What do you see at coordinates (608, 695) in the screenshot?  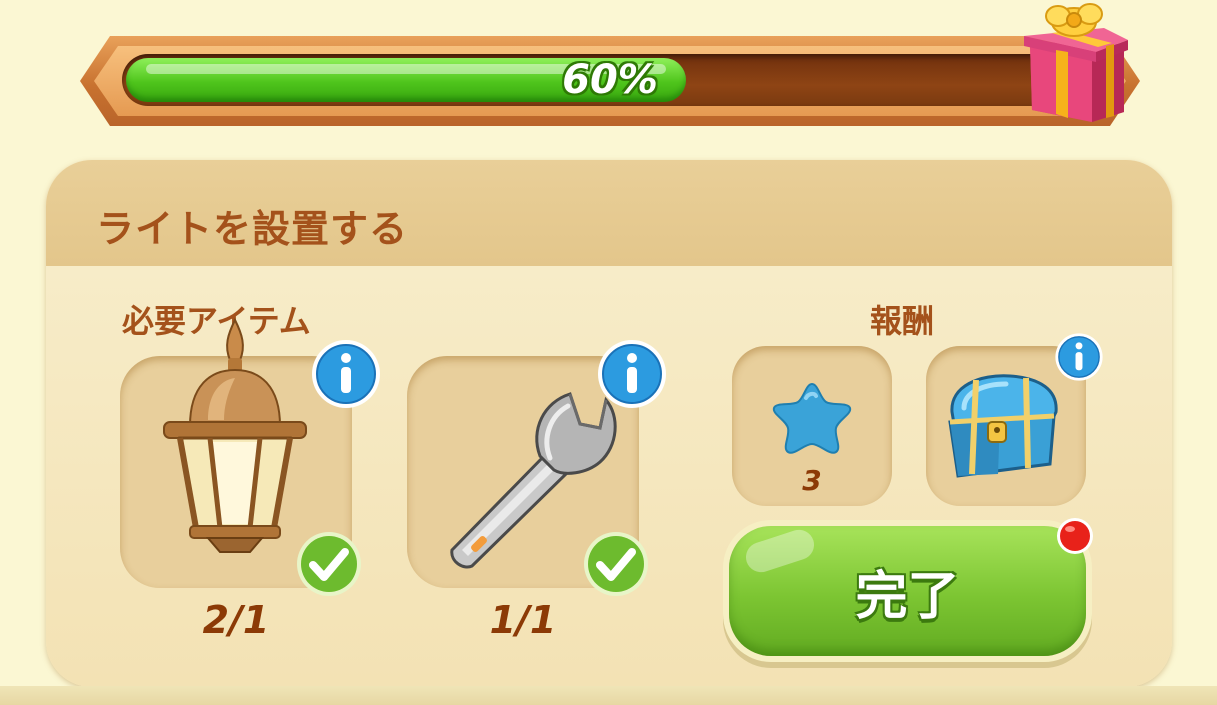 I see `bottom-strip` at bounding box center [608, 695].